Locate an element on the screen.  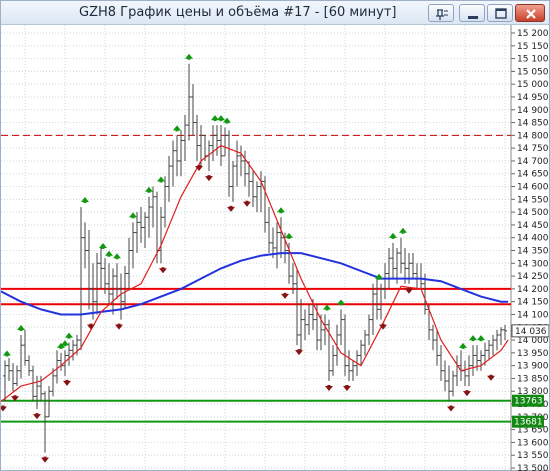
current-price-label: 14 036 is located at coordinates (531, 332).